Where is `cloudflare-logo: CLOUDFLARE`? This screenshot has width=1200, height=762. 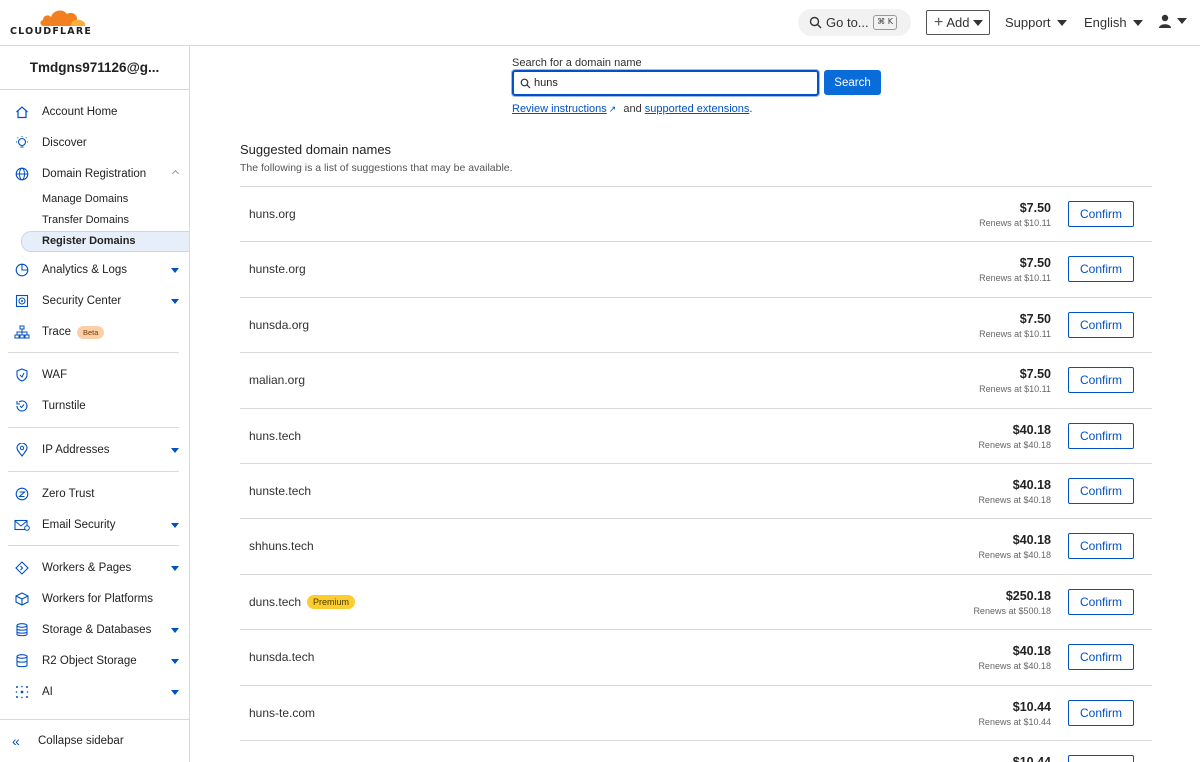 cloudflare-logo: CLOUDFLARE is located at coordinates (51, 23).